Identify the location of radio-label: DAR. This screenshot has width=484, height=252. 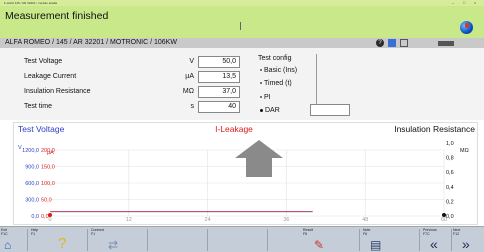
(272, 110).